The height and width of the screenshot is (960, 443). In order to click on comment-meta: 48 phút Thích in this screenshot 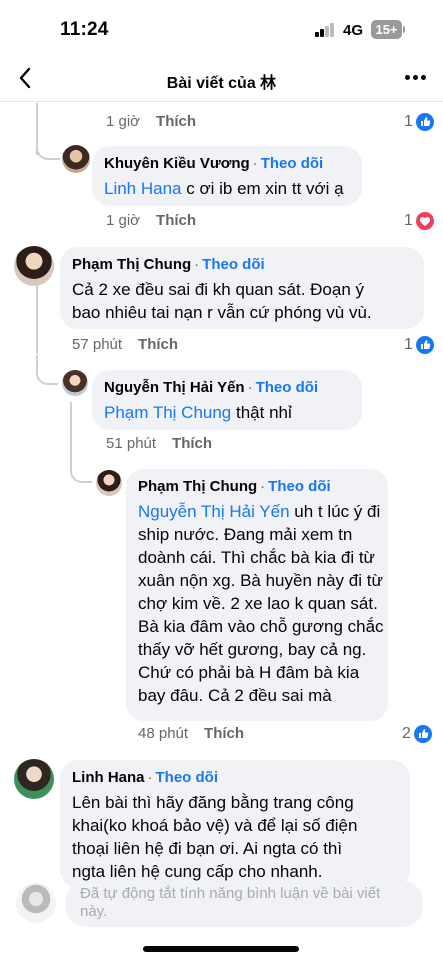, I will do `click(191, 734)`.